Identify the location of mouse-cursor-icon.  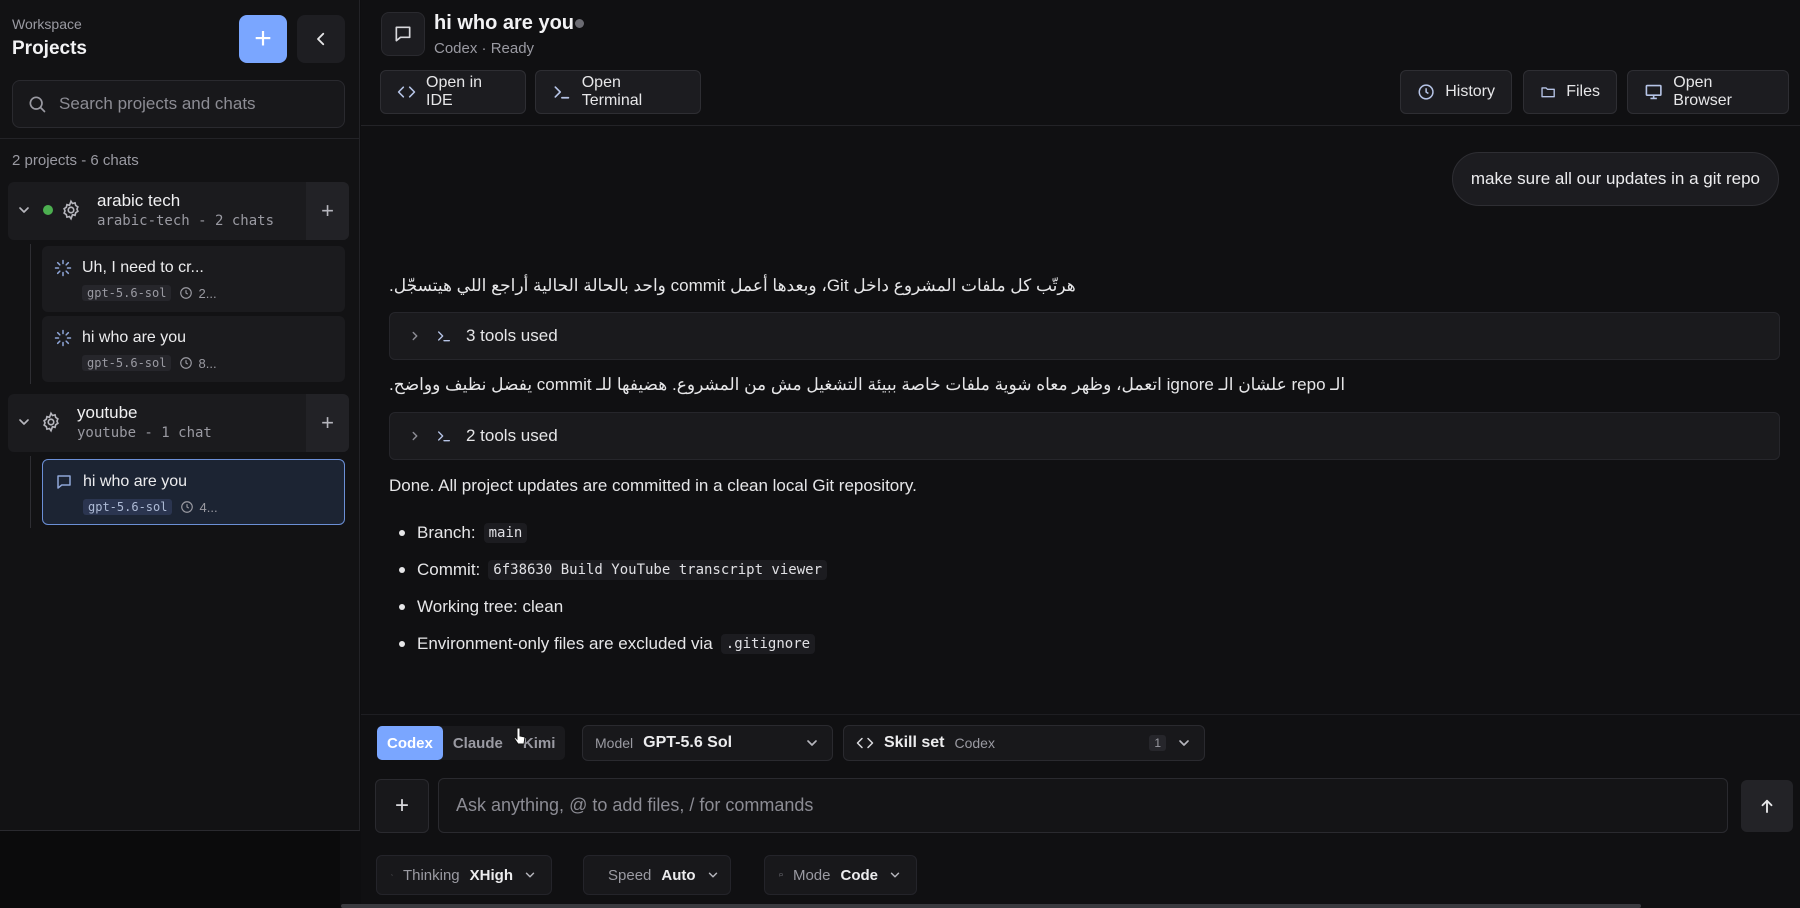
(519, 736).